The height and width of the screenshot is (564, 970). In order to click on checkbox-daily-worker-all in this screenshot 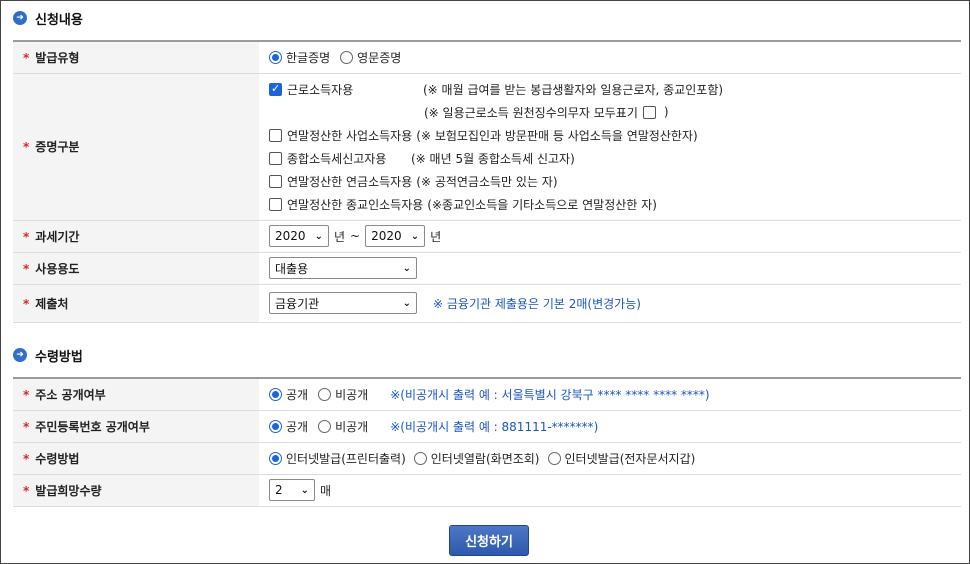, I will do `click(649, 112)`.